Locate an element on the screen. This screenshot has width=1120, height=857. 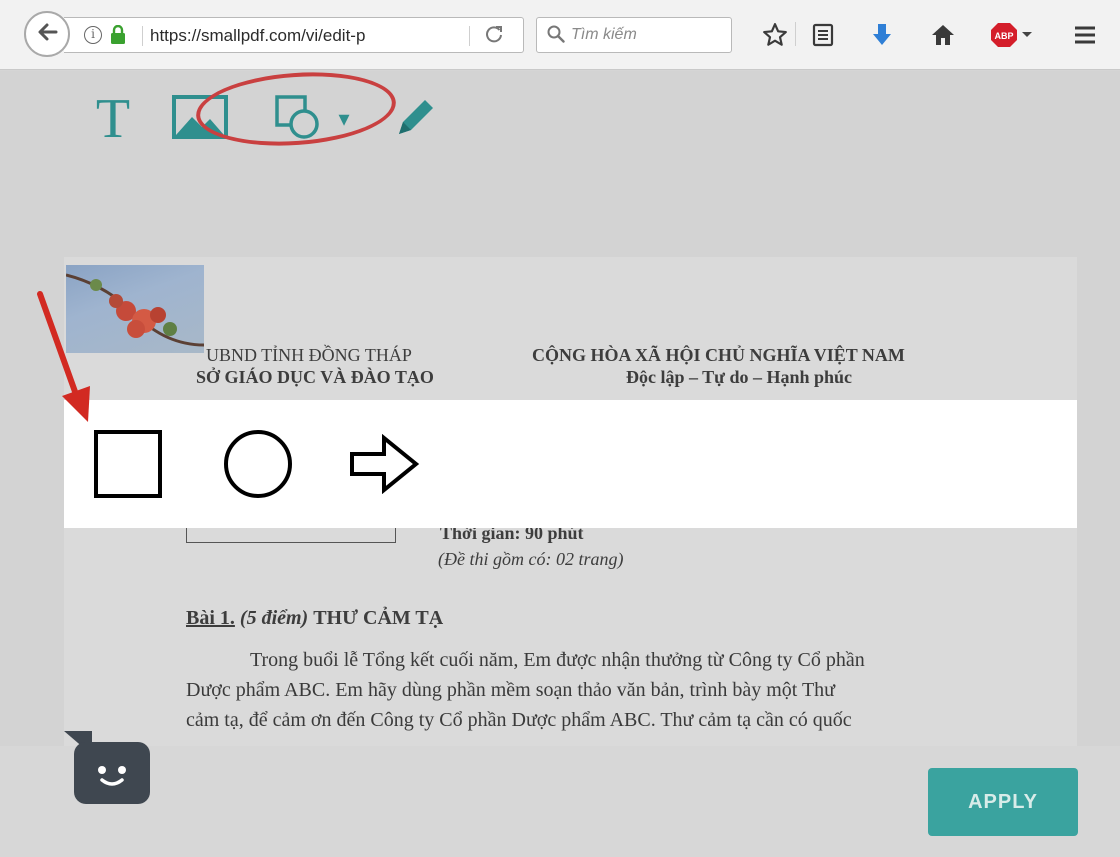
shape-circle-option is located at coordinates (258, 466).